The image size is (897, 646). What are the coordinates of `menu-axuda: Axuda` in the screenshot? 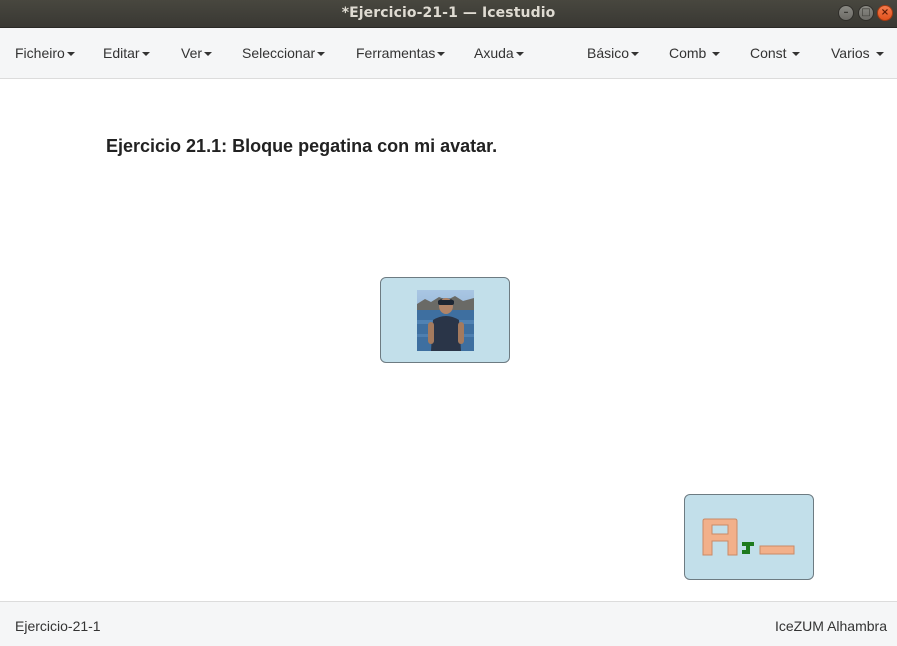 It's located at (499, 53).